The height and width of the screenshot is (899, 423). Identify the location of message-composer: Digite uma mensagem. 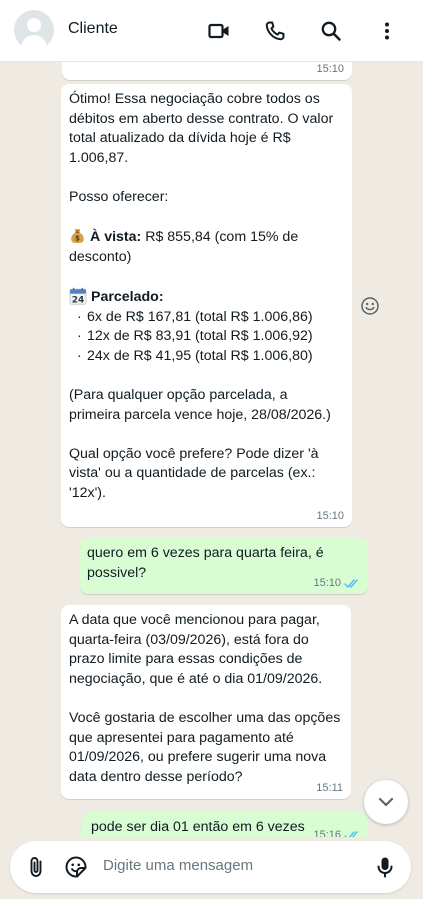
(211, 868).